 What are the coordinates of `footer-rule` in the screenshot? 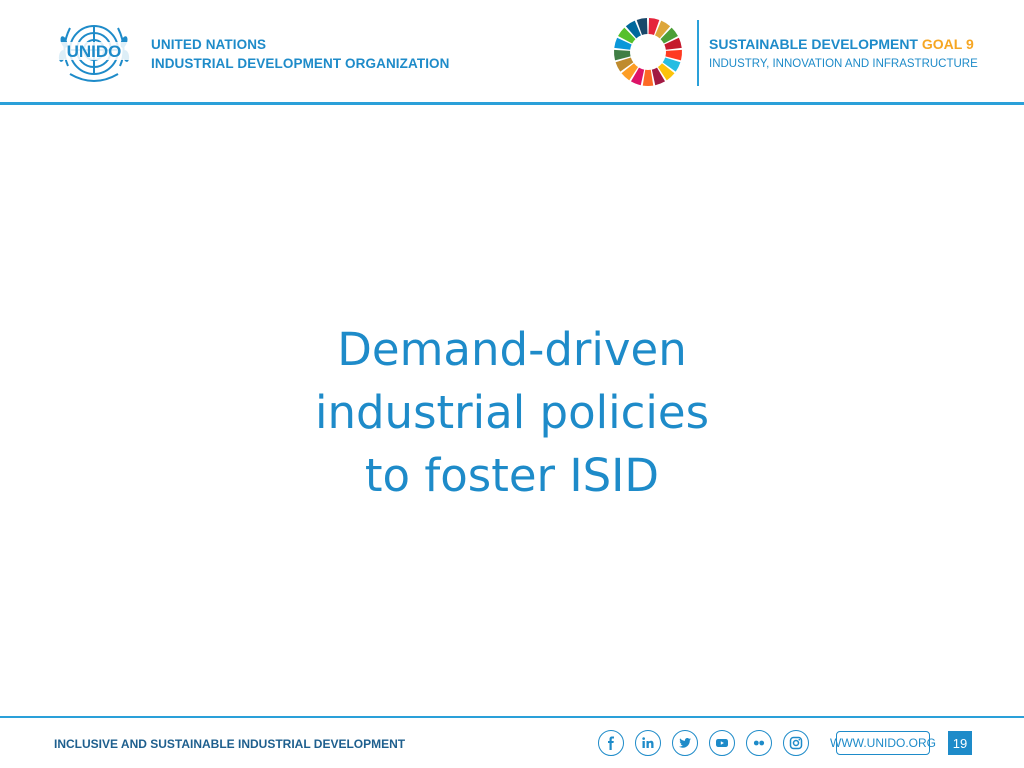 It's located at (512, 717).